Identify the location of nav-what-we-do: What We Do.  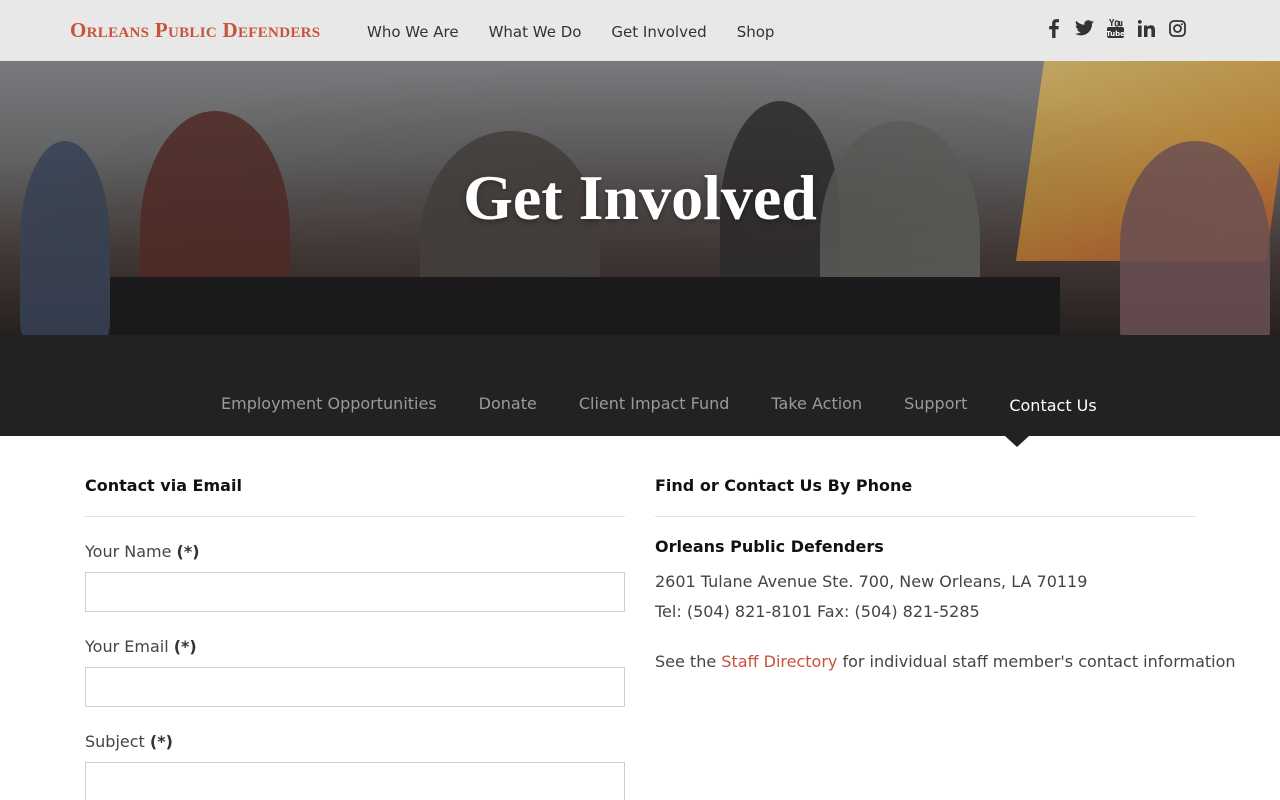
(535, 32).